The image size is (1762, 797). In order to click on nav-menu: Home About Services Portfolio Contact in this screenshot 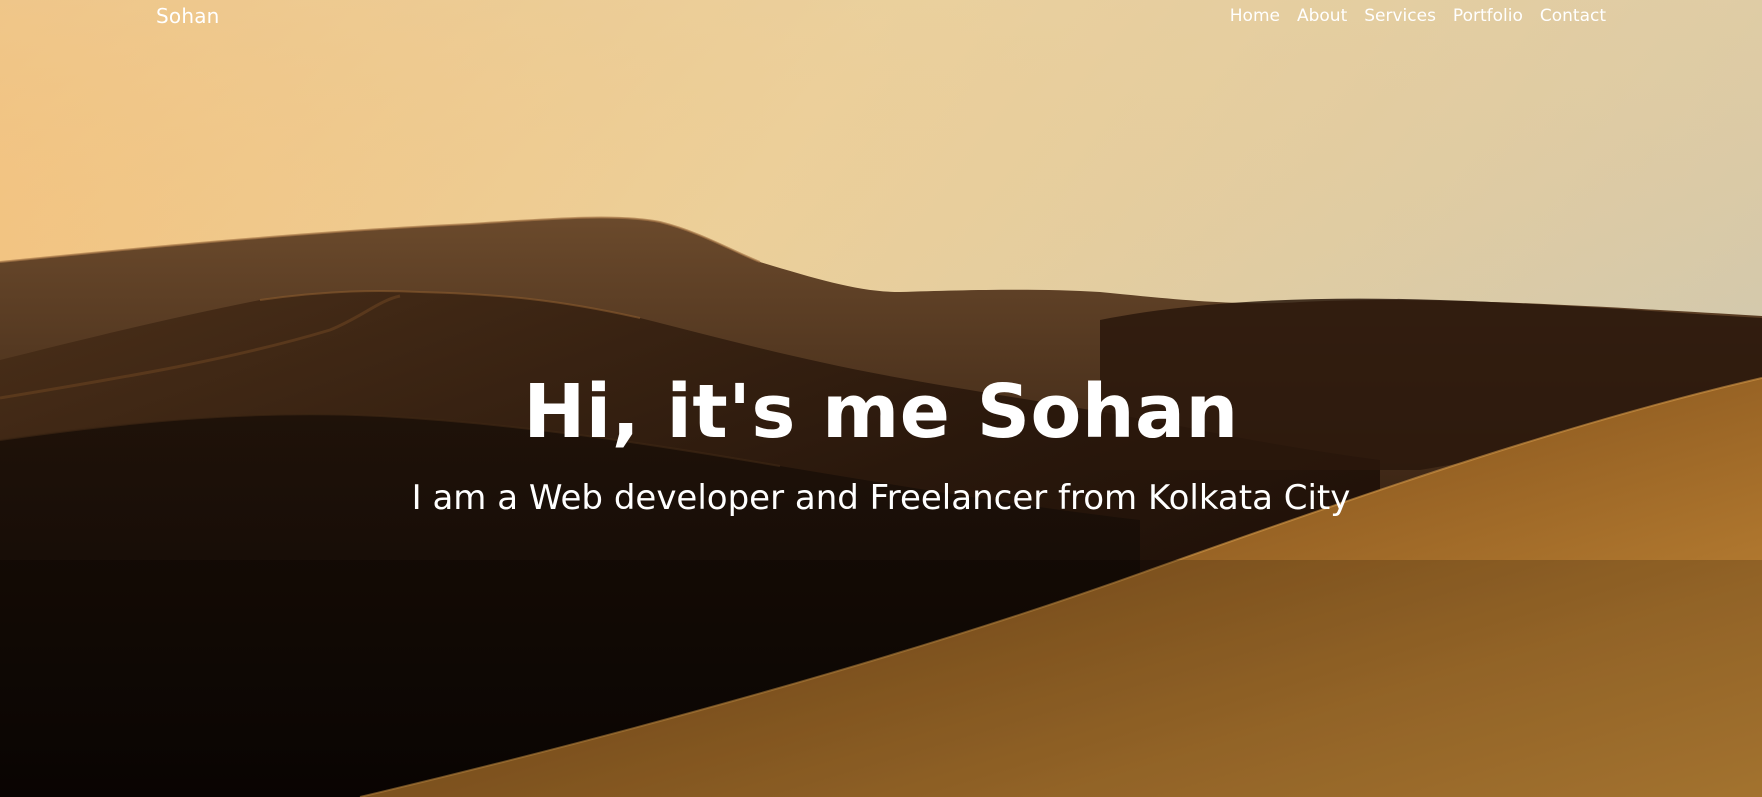, I will do `click(1409, 16)`.